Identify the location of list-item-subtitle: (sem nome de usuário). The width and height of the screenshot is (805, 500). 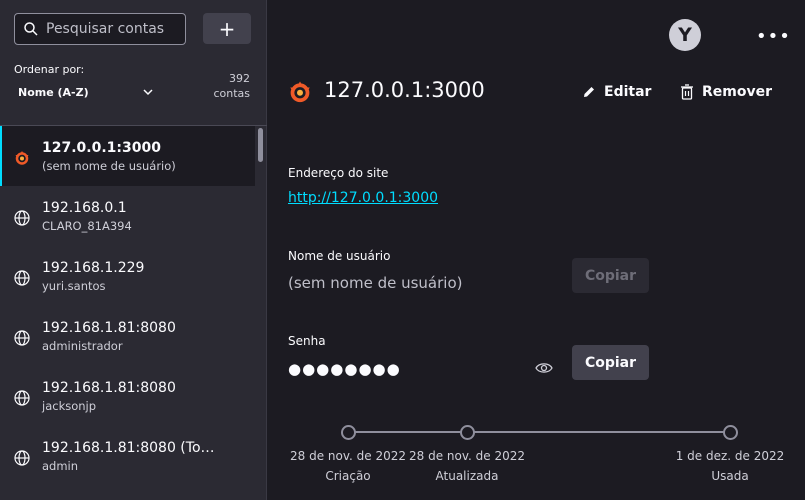
(109, 166).